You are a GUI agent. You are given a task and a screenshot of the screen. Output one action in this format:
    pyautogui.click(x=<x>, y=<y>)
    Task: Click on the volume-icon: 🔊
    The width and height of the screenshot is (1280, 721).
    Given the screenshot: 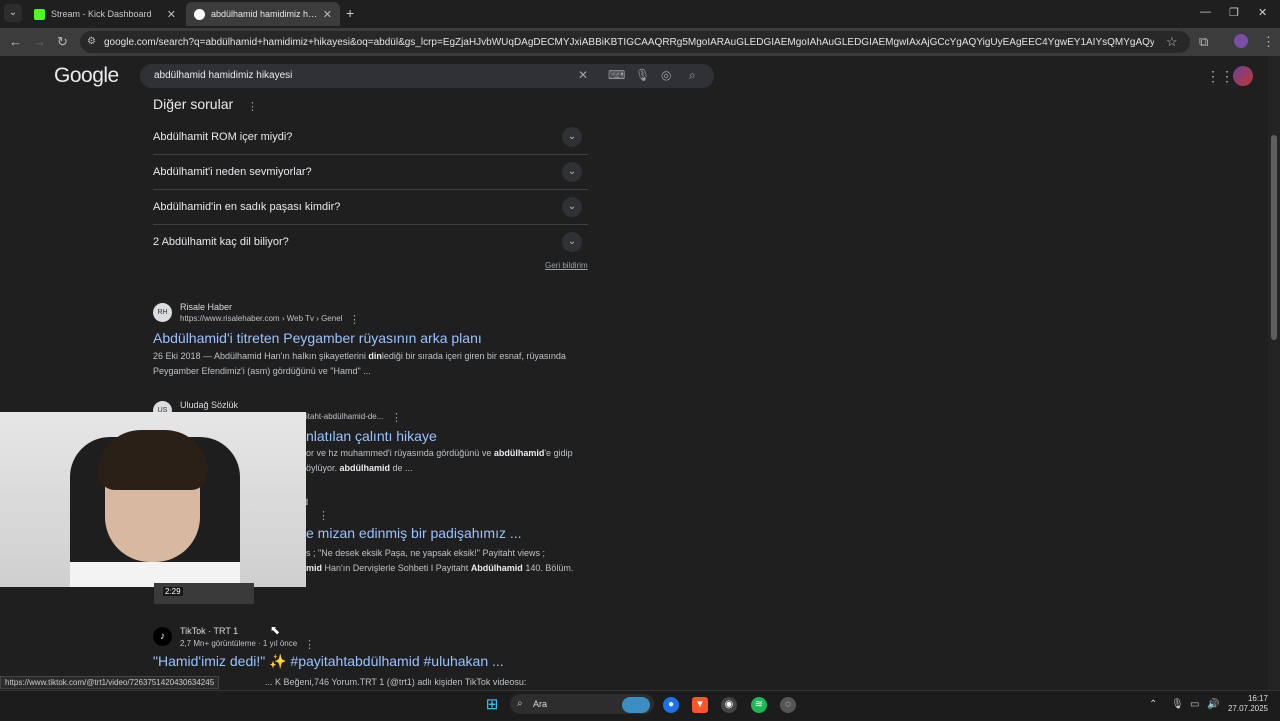 What is the action you would take?
    pyautogui.click(x=1213, y=704)
    